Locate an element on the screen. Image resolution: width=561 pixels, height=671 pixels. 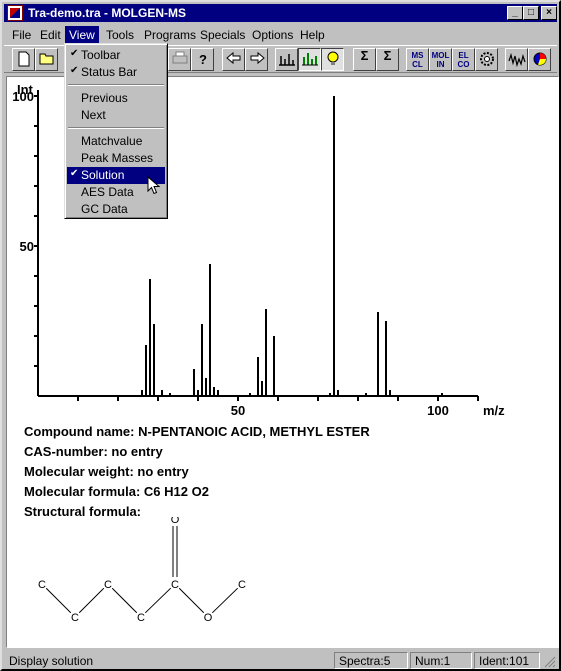
bulb-button is located at coordinates (332, 59).